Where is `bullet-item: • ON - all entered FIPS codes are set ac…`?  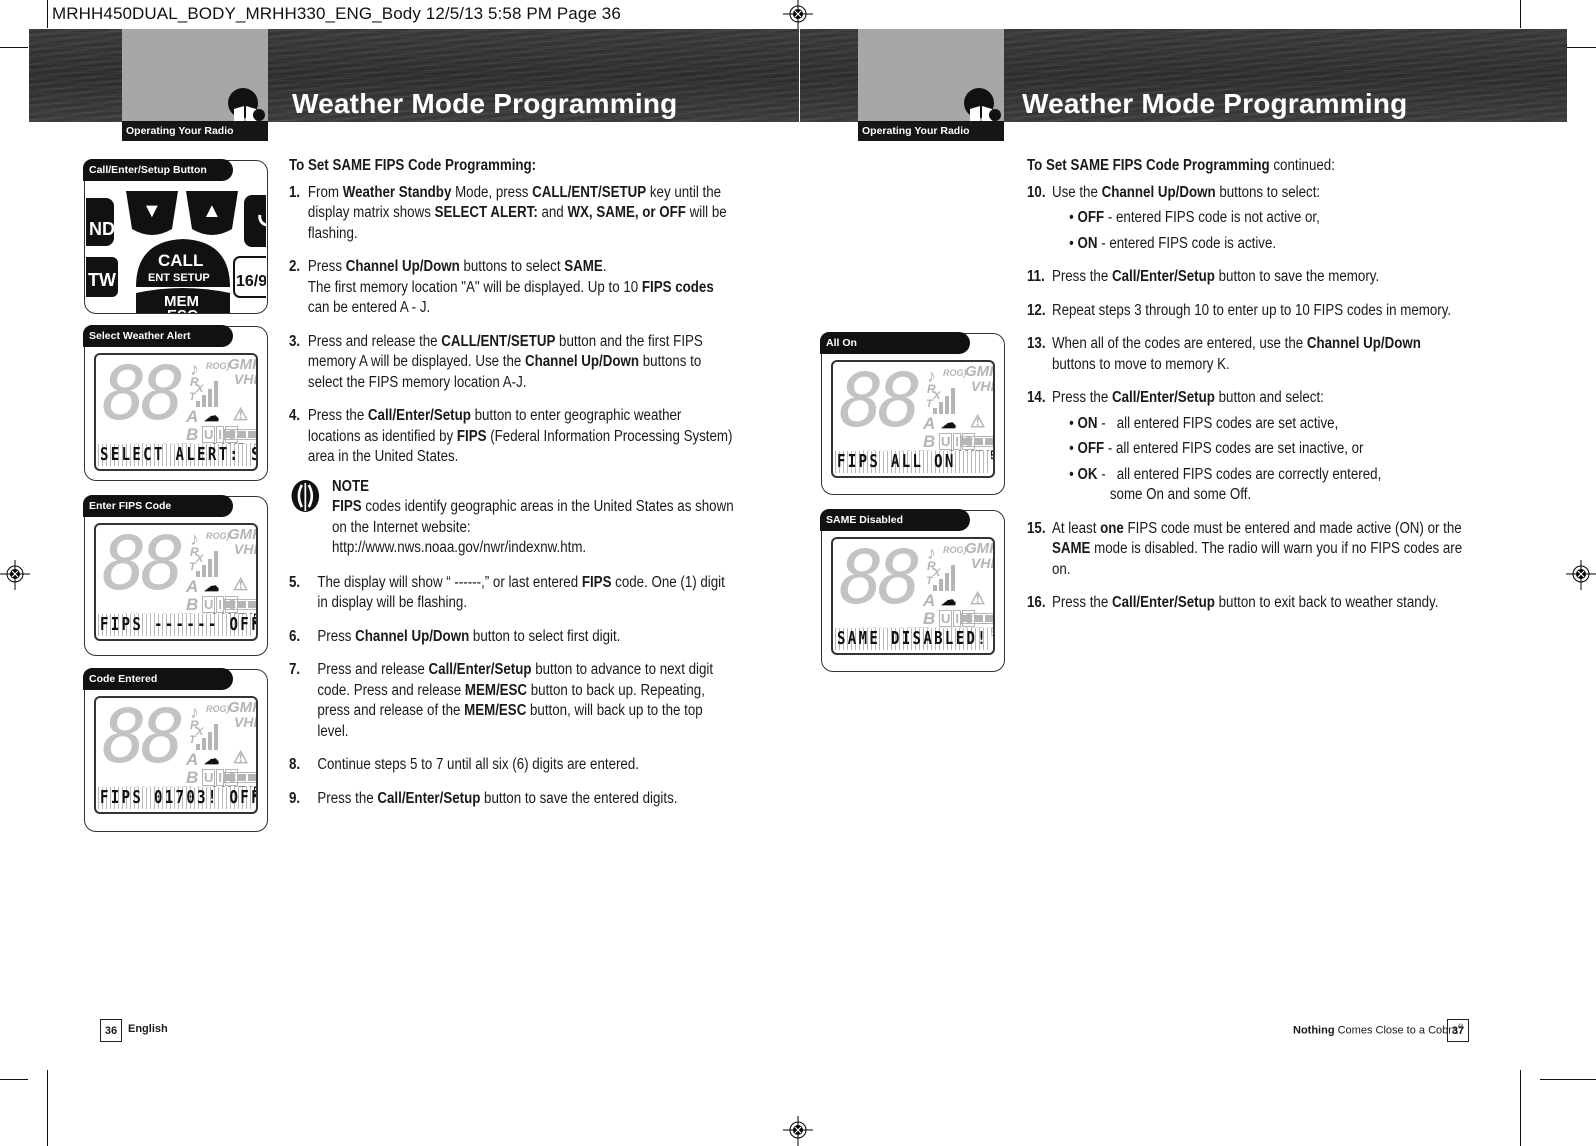 bullet-item: • ON - all entered FIPS codes are set ac… is located at coordinates (1204, 423).